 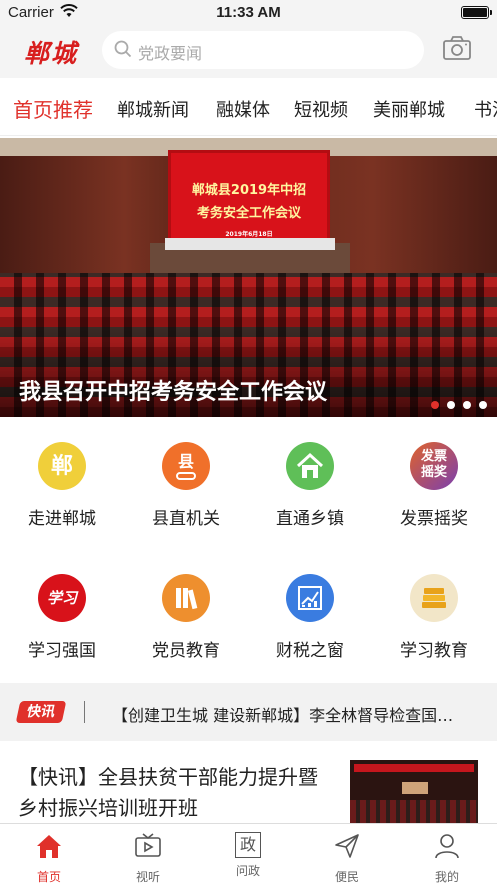 I want to click on paper-plane-icon, so click(x=347, y=849).